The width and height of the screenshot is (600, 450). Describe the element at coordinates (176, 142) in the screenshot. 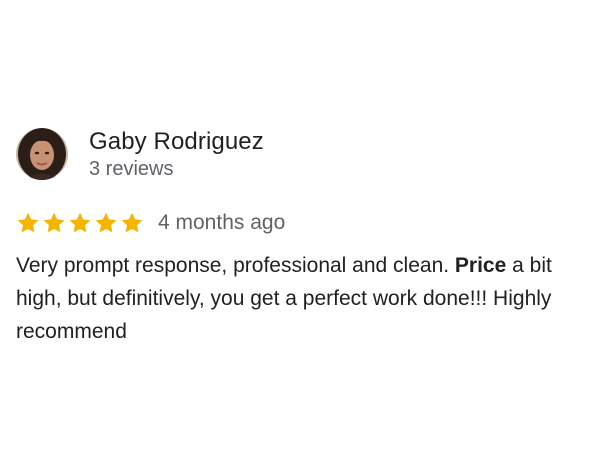

I see `author-name: Gaby Rodriguez` at that location.